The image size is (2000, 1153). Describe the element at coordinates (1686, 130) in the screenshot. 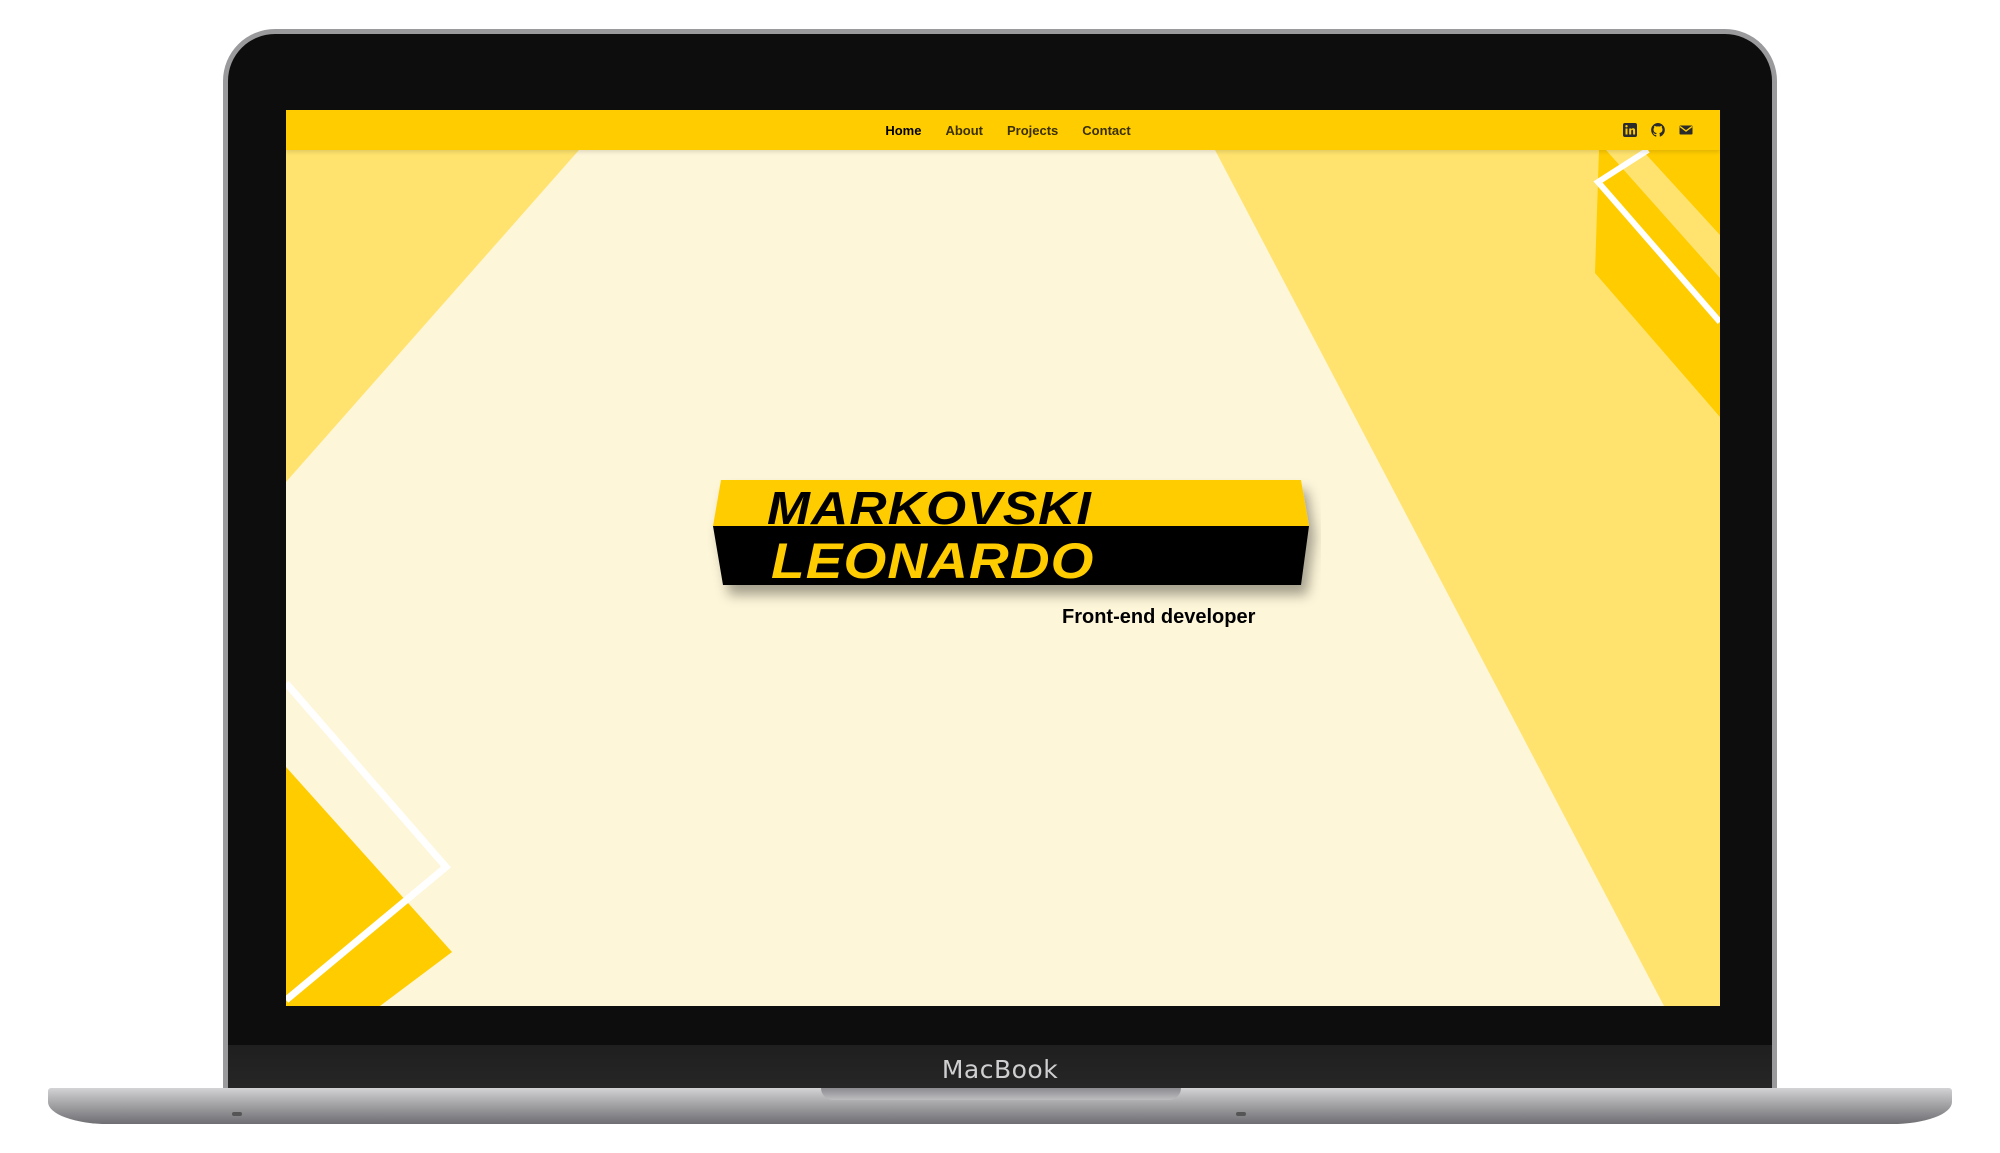

I see `mail-icon` at that location.